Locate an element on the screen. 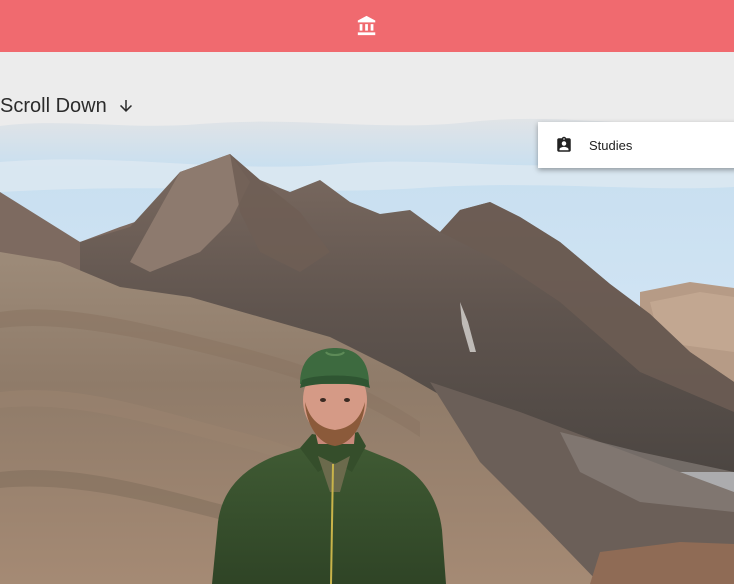 The image size is (734, 584). scroll-down-label: Scroll Down is located at coordinates (53, 105).